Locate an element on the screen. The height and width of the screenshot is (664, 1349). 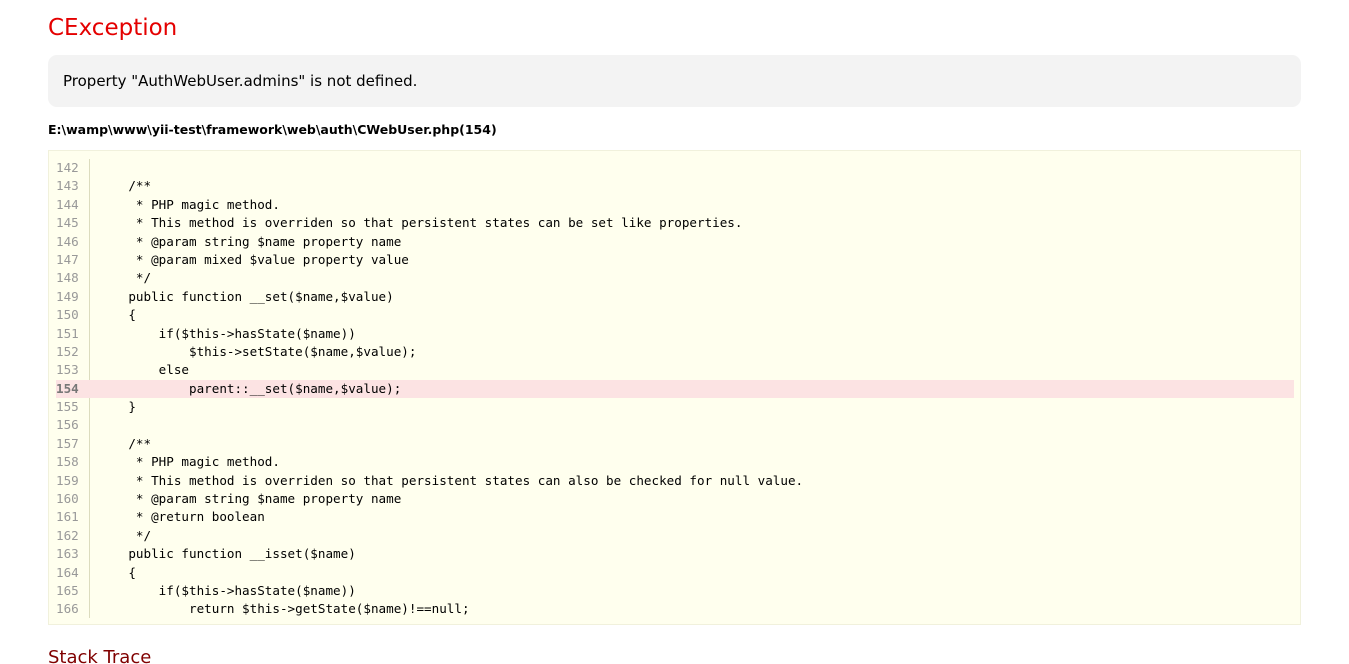
code-line: 144 * PHP magic method. is located at coordinates (675, 205).